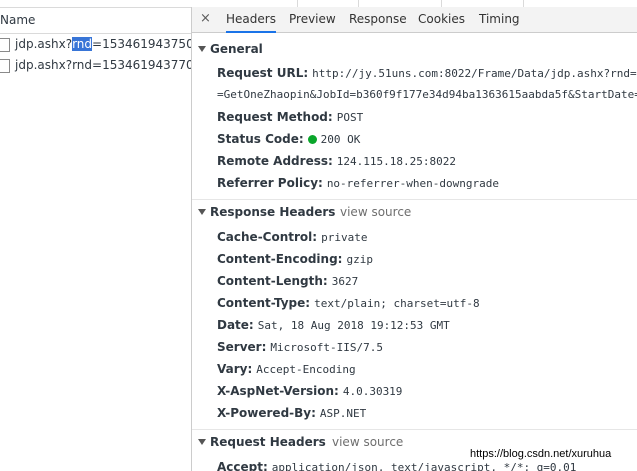 This screenshot has width=637, height=471. I want to click on tab-timing: Timing, so click(499, 19).